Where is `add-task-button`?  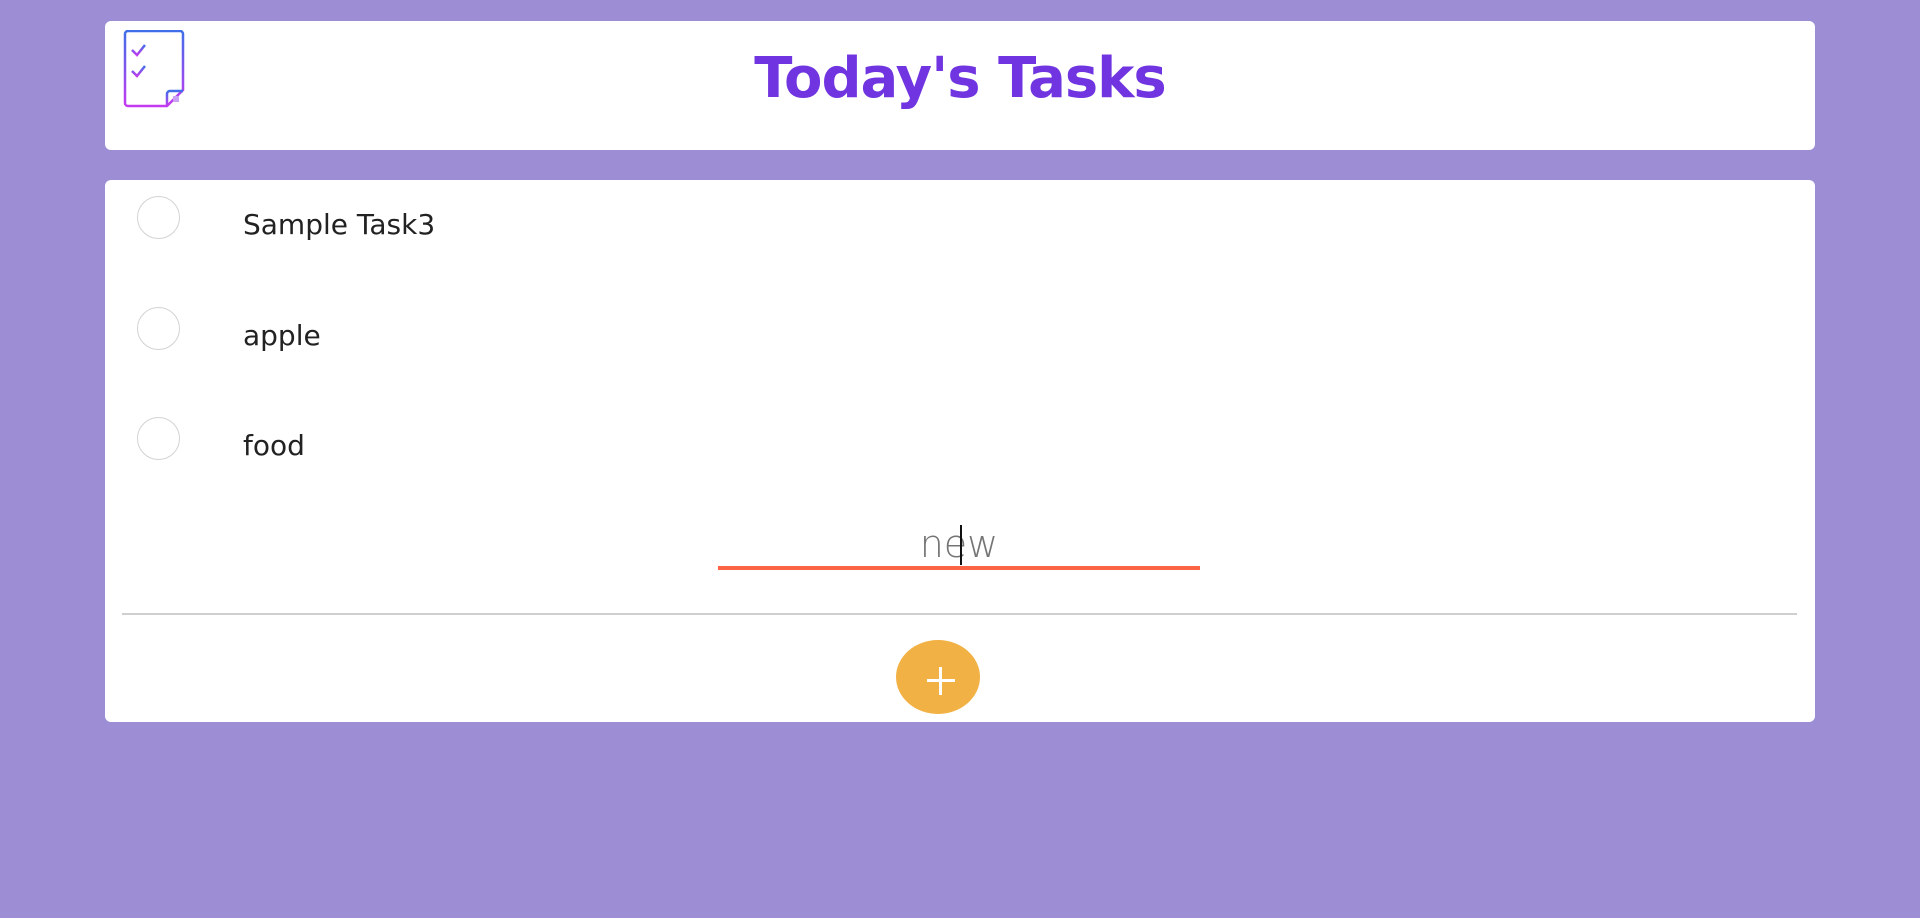 add-task-button is located at coordinates (938, 677).